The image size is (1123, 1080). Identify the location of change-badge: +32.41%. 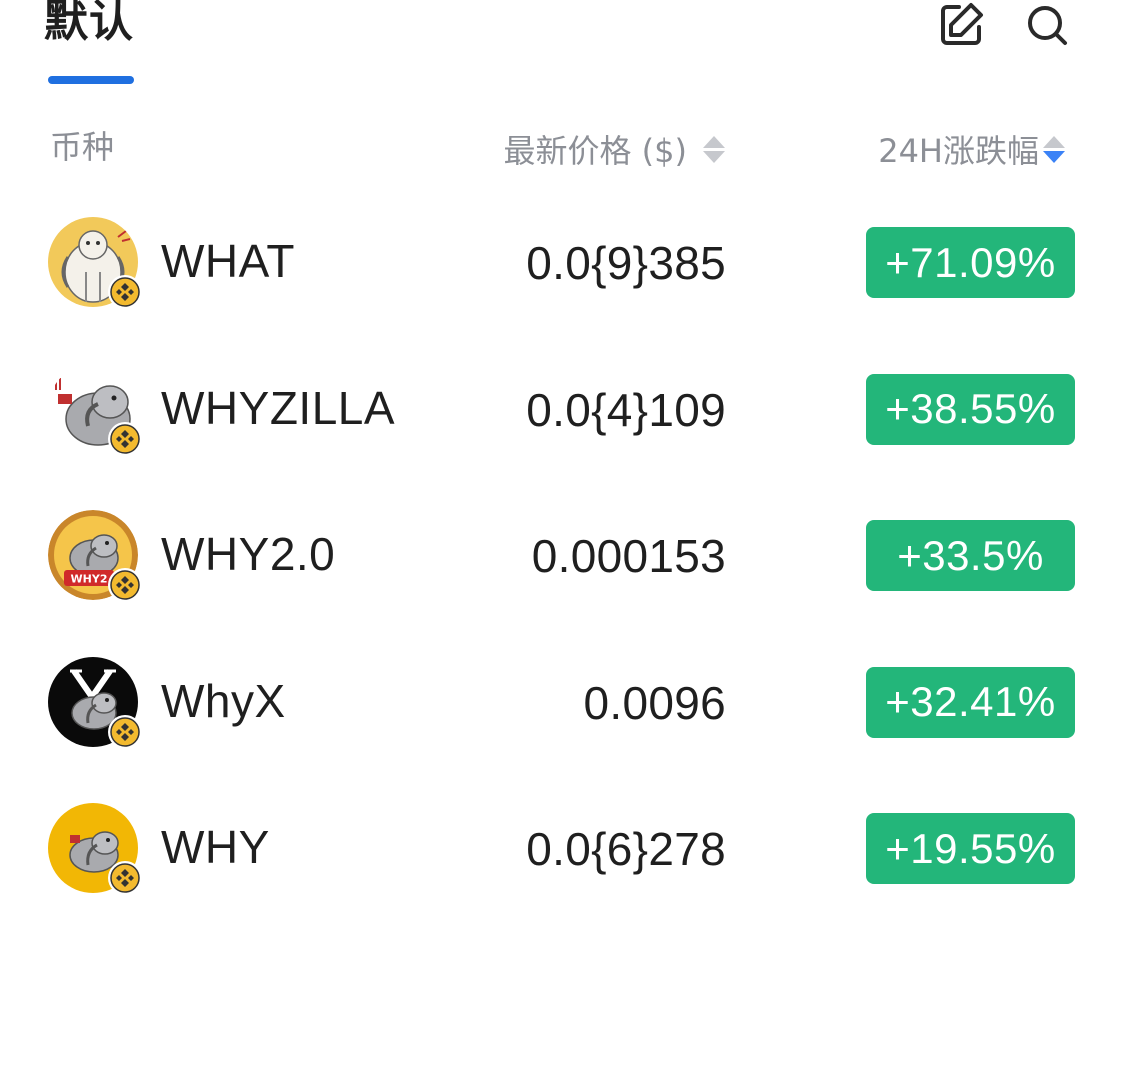
(970, 702).